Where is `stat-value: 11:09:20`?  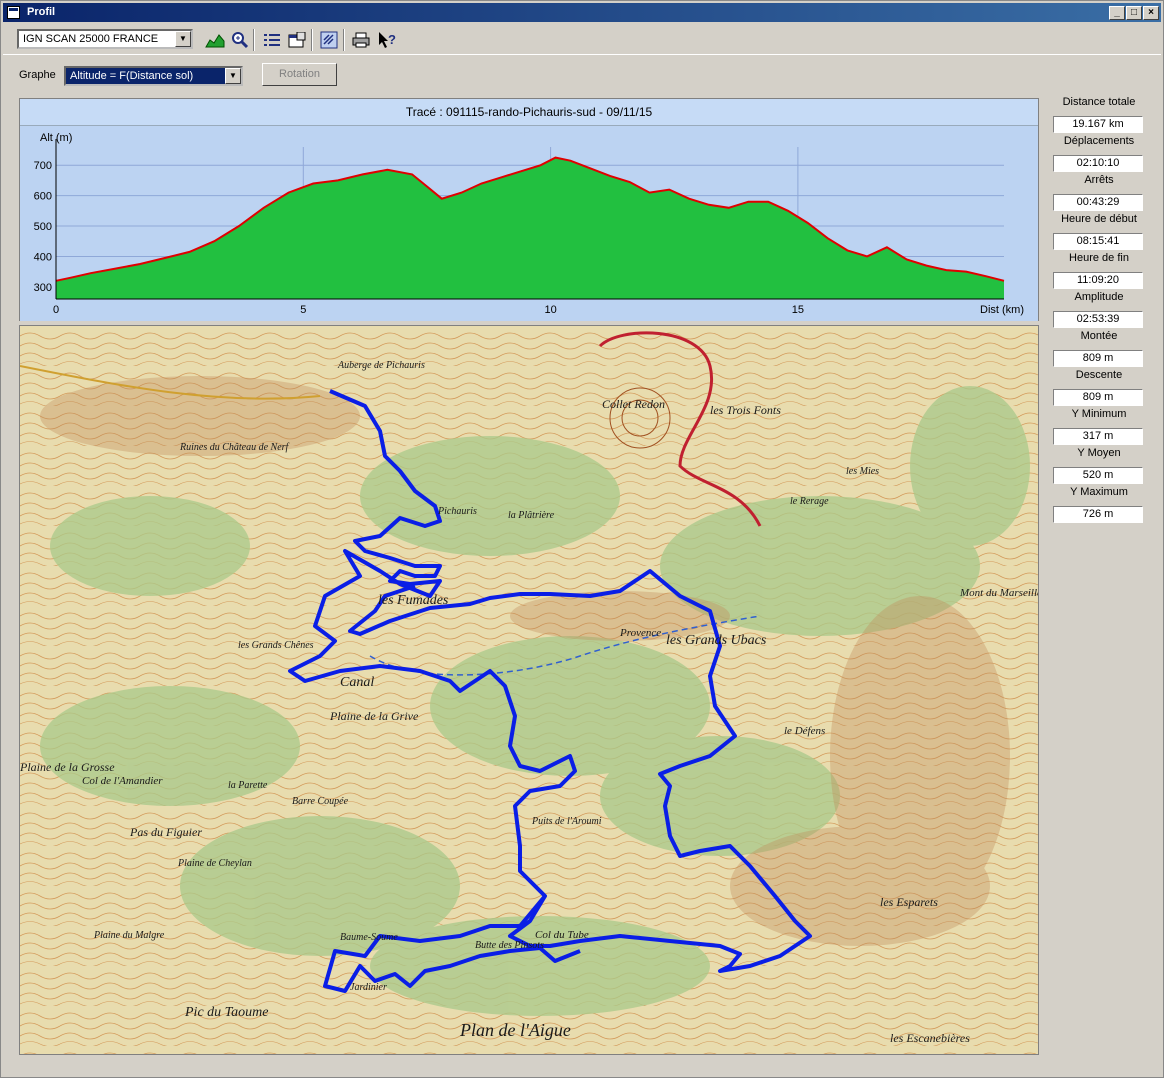 stat-value: 11:09:20 is located at coordinates (1098, 280).